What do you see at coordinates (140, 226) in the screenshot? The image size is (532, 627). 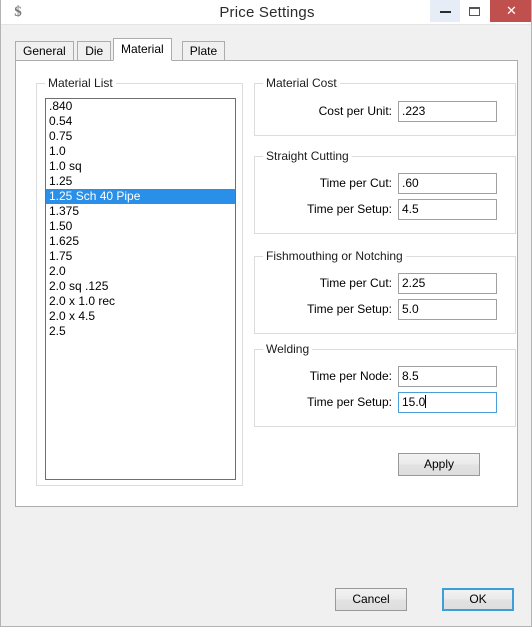 I see `list-item: 1.50` at bounding box center [140, 226].